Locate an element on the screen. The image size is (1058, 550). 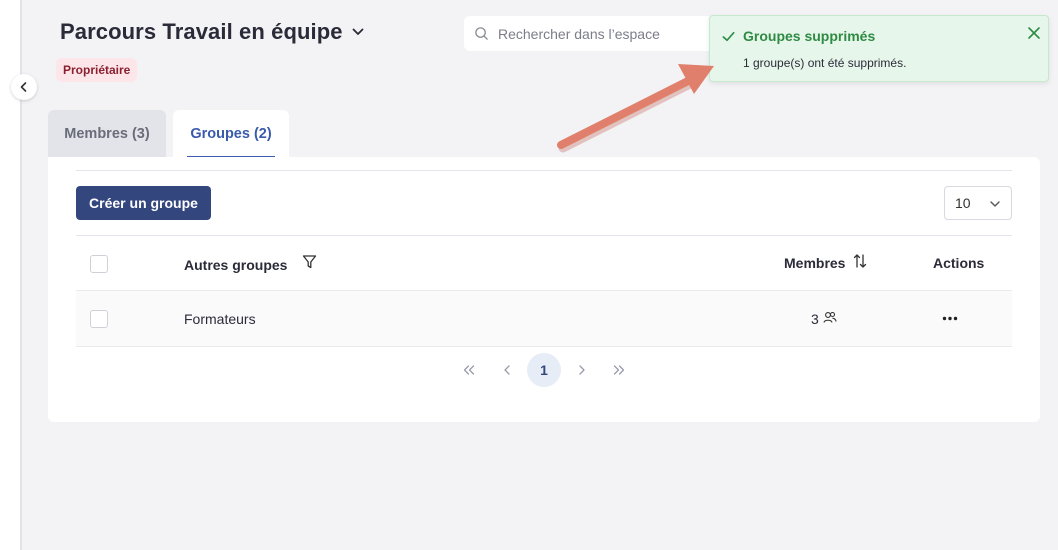
chevron-right-icon is located at coordinates (582, 370).